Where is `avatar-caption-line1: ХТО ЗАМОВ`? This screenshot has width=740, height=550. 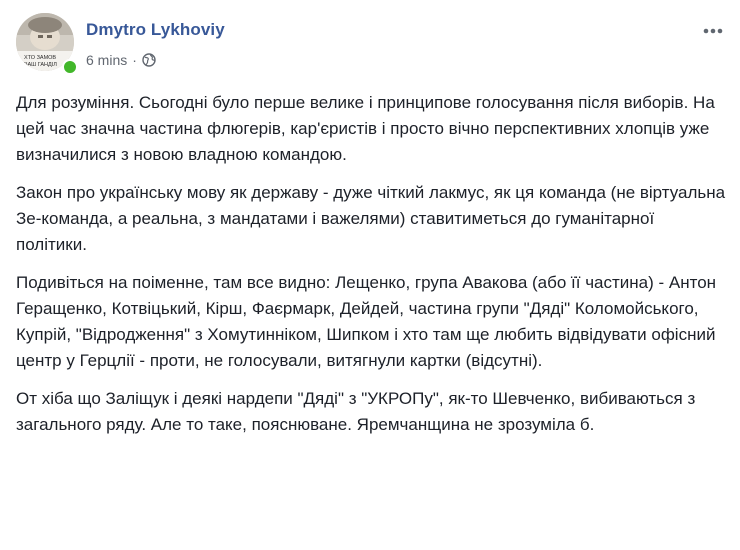
avatar-caption-line1: ХТО ЗАМОВ is located at coordinates (40, 58).